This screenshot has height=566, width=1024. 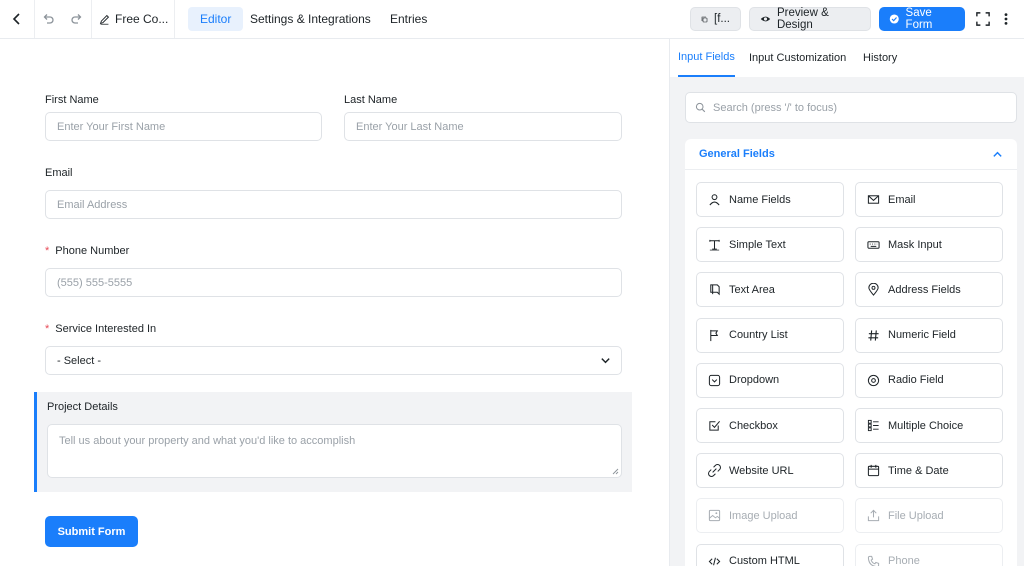 I want to click on fullscreen-icon, so click(x=983, y=19).